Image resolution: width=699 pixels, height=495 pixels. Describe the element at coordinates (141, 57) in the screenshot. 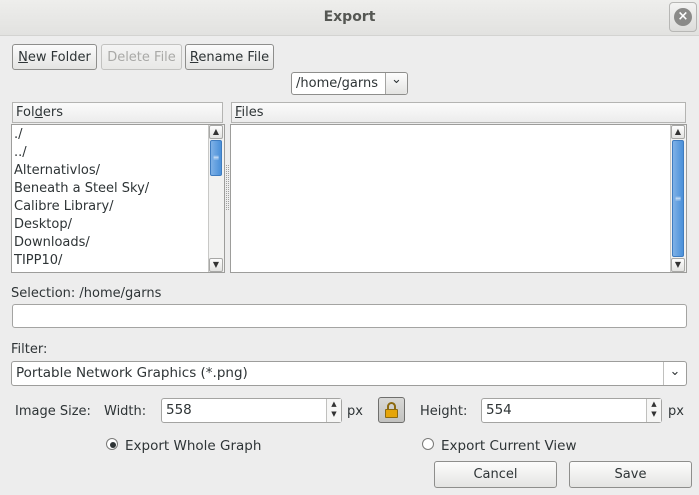

I see `delete-file-button: Delete File` at that location.